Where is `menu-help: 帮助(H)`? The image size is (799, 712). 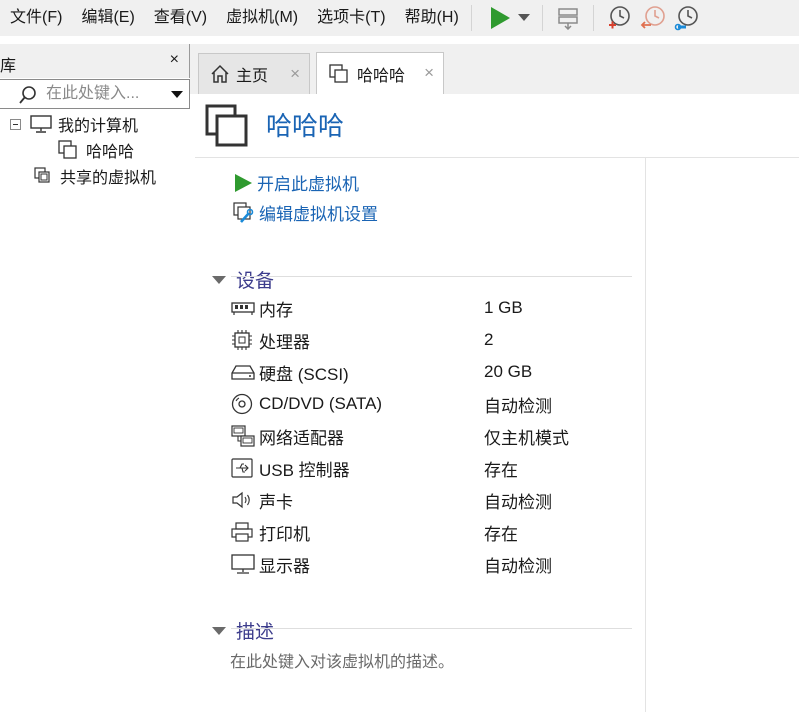 menu-help: 帮助(H) is located at coordinates (427, 18).